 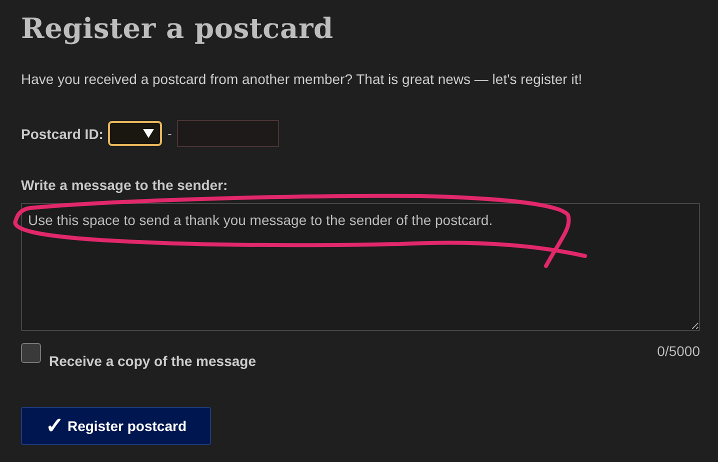 I want to click on intro-text: Have you received a postcard from another member? That is great news — let's register it!, so click(x=302, y=79).